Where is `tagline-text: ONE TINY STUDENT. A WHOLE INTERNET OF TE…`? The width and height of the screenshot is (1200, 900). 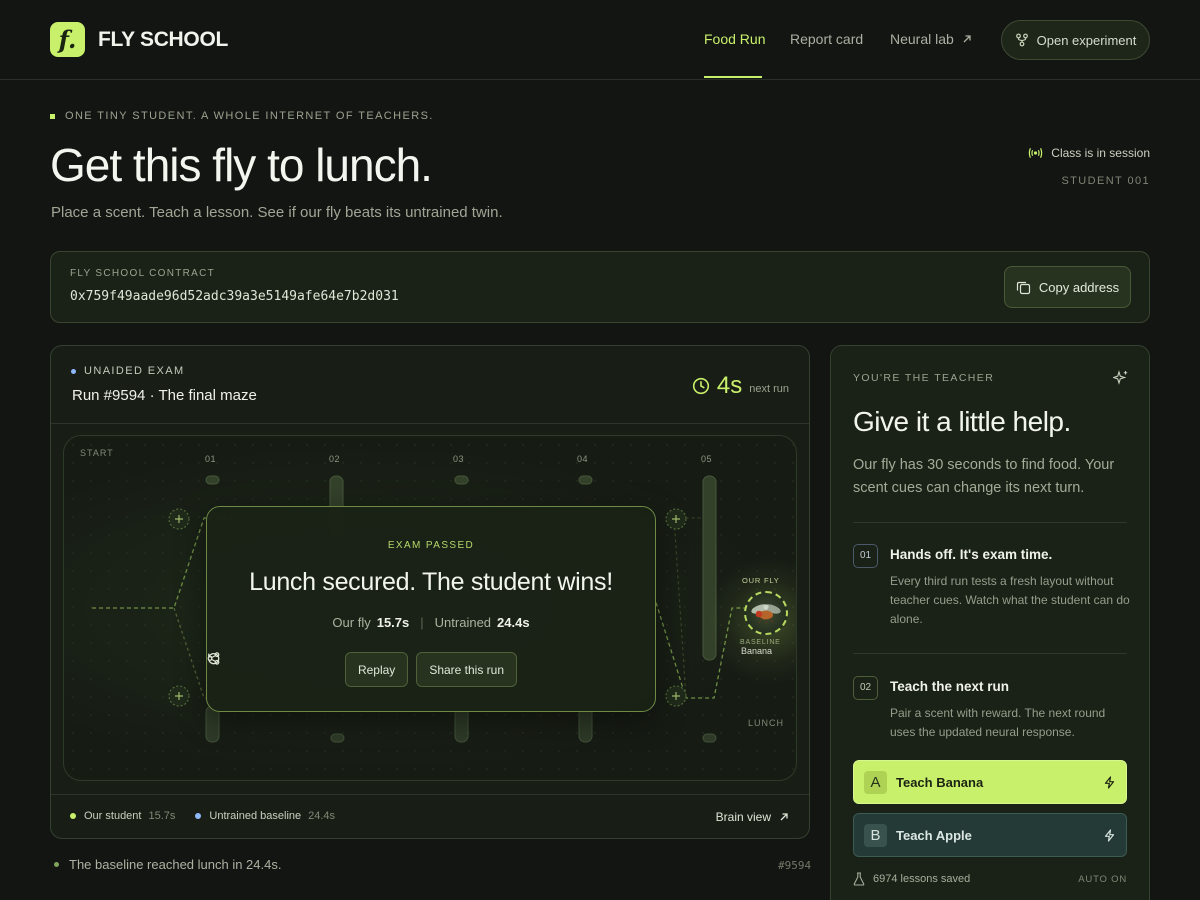 tagline-text: ONE TINY STUDENT. A WHOLE INTERNET OF TE… is located at coordinates (249, 116).